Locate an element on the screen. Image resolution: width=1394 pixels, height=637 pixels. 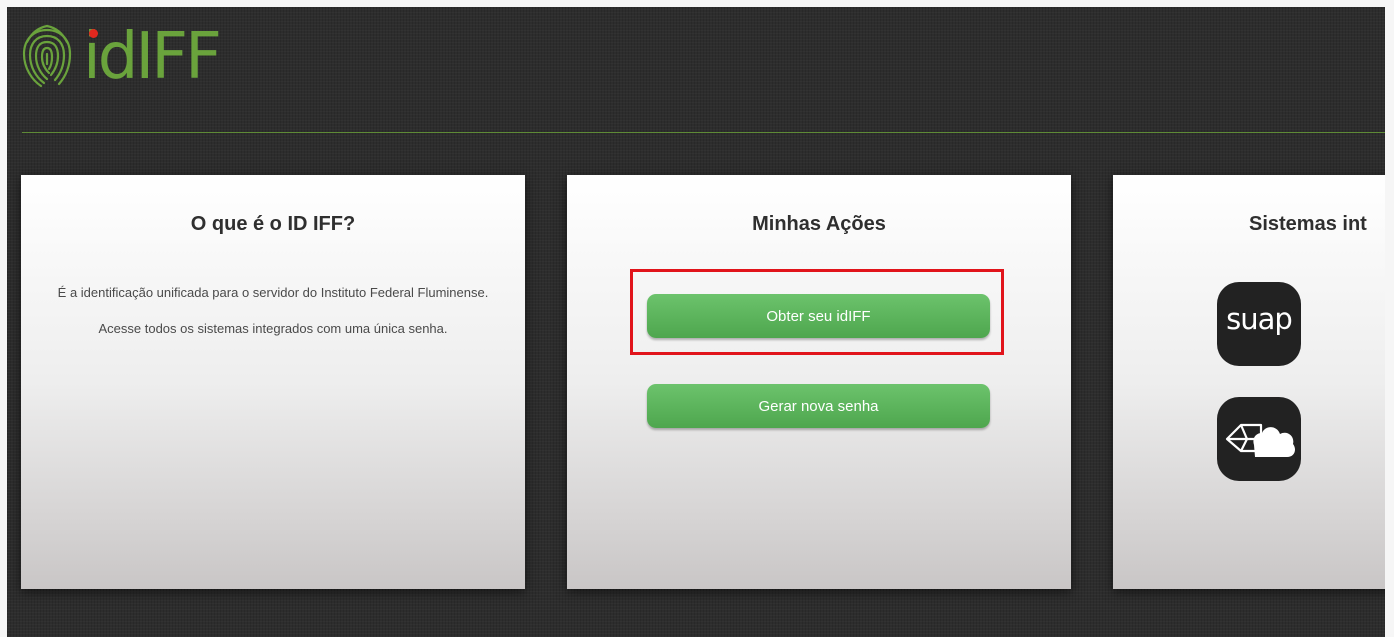
logo-text: idIFF is located at coordinates (152, 57).